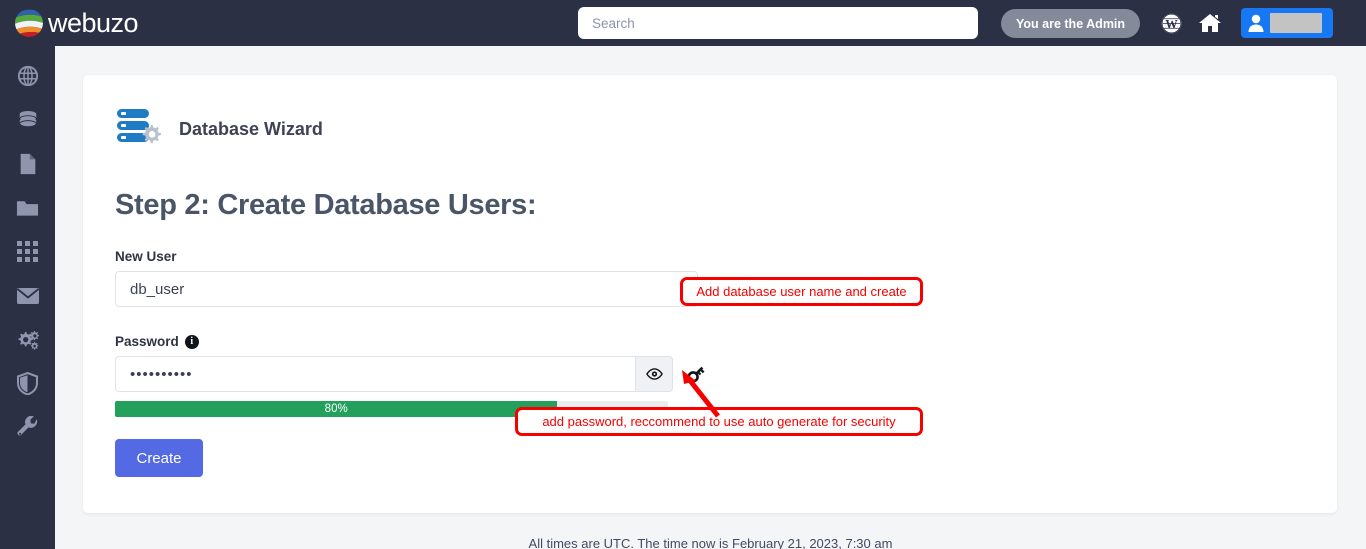 The image size is (1366, 549). Describe the element at coordinates (1296, 23) in the screenshot. I see `user-name-redacted` at that location.